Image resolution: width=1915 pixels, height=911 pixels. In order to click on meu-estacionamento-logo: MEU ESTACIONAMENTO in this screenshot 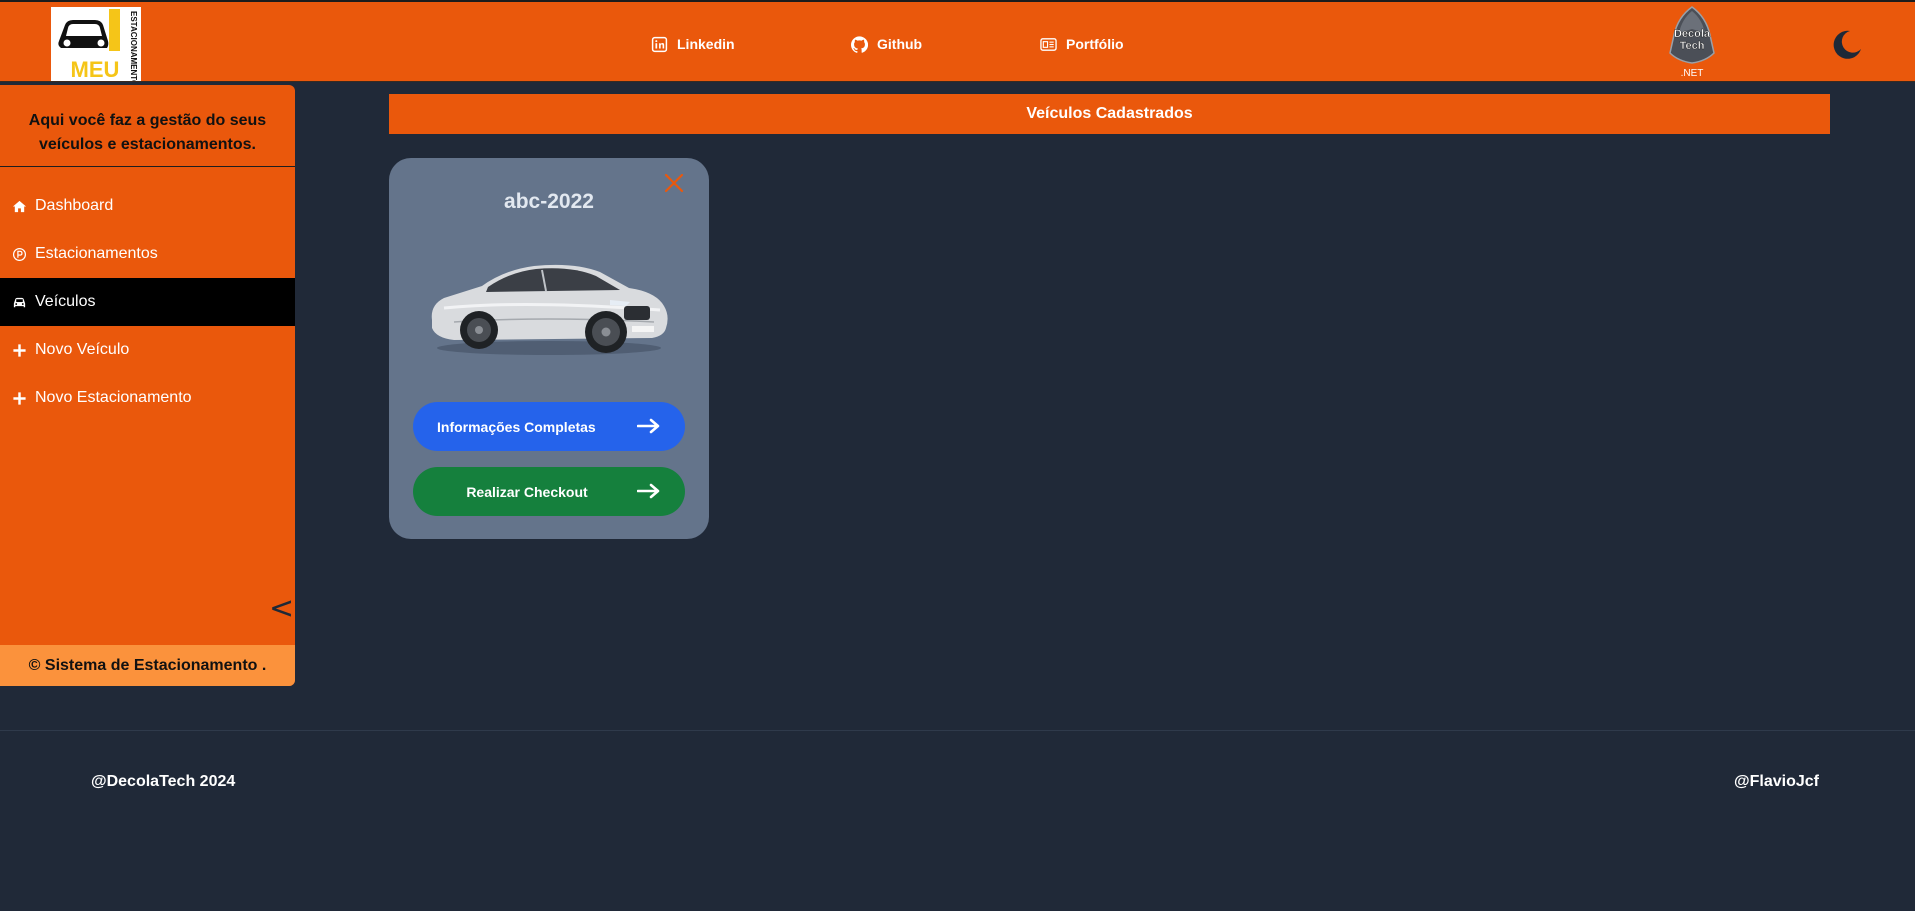, I will do `click(96, 44)`.